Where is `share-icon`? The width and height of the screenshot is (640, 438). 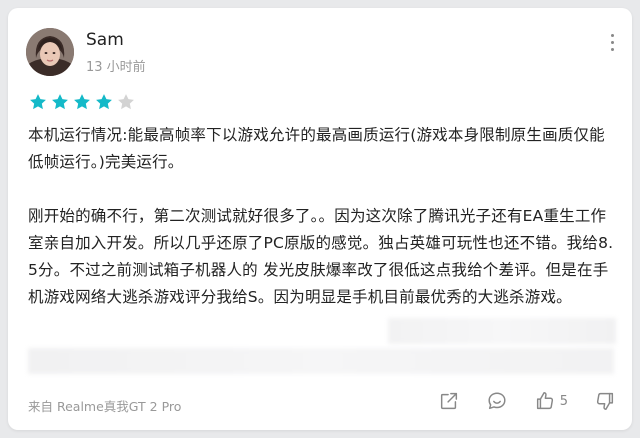
share-icon is located at coordinates (448, 401).